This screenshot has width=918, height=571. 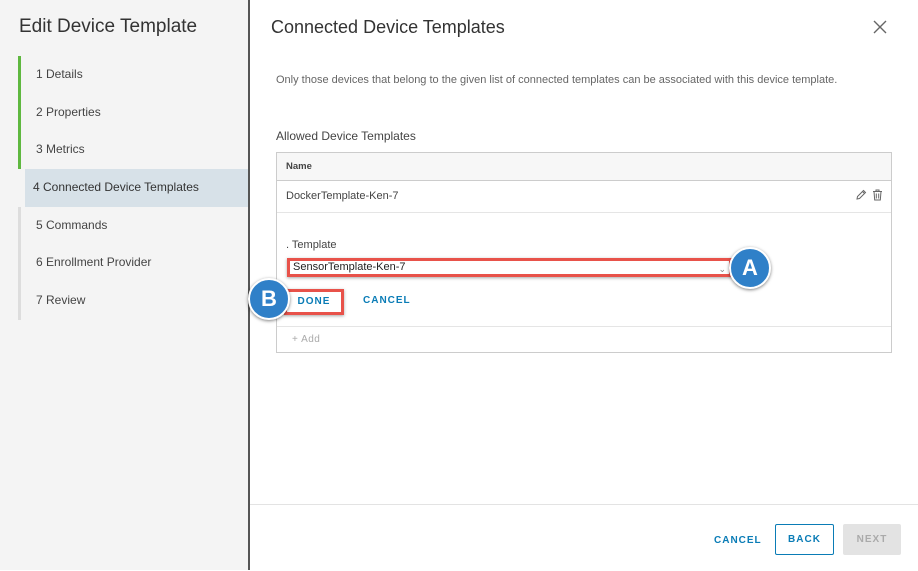 What do you see at coordinates (722, 269) in the screenshot?
I see `chevron-down-icon: ⌄` at bounding box center [722, 269].